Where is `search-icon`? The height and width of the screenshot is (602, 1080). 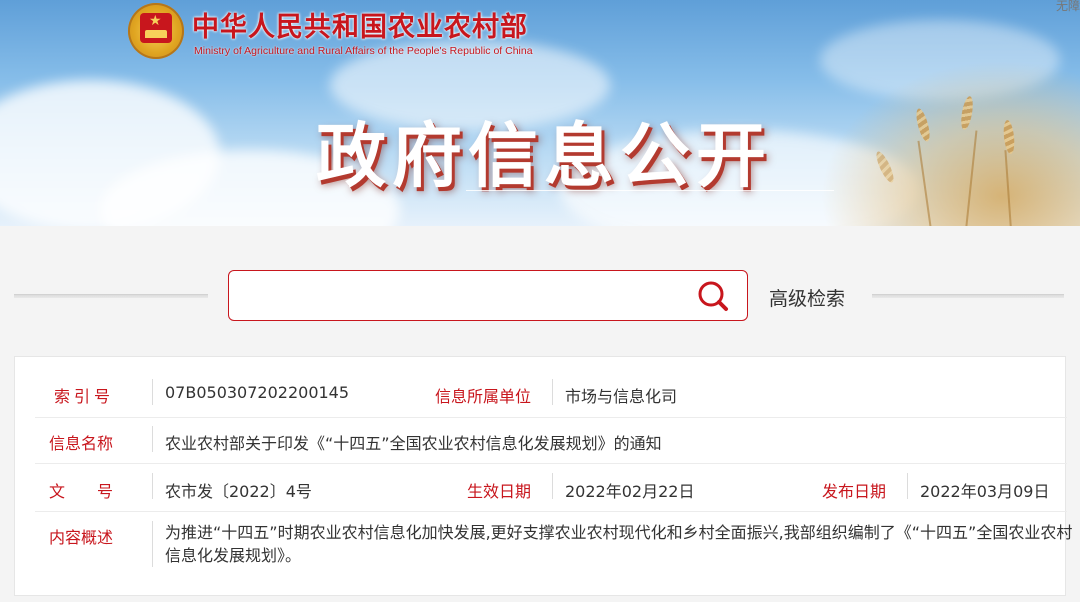
search-icon is located at coordinates (713, 296).